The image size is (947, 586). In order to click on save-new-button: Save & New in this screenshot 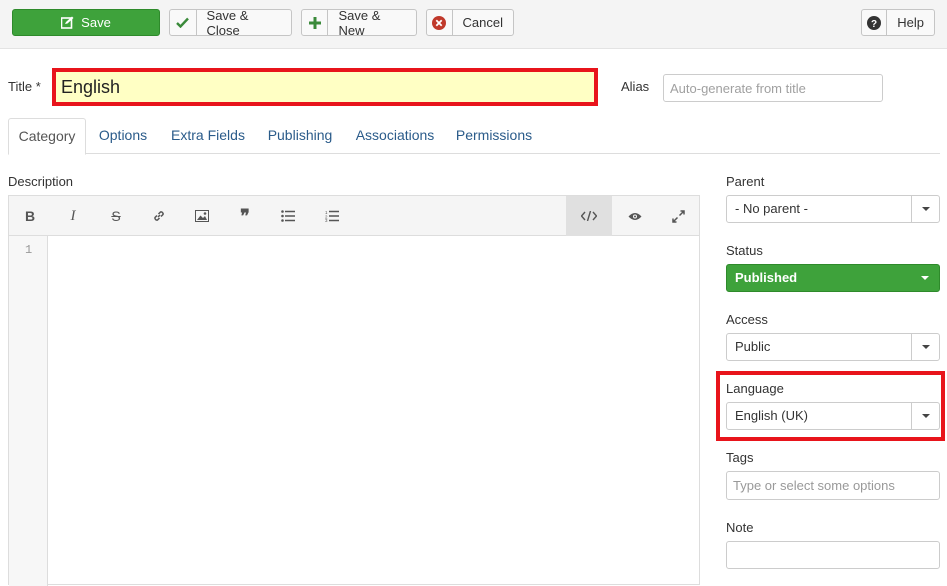, I will do `click(359, 22)`.